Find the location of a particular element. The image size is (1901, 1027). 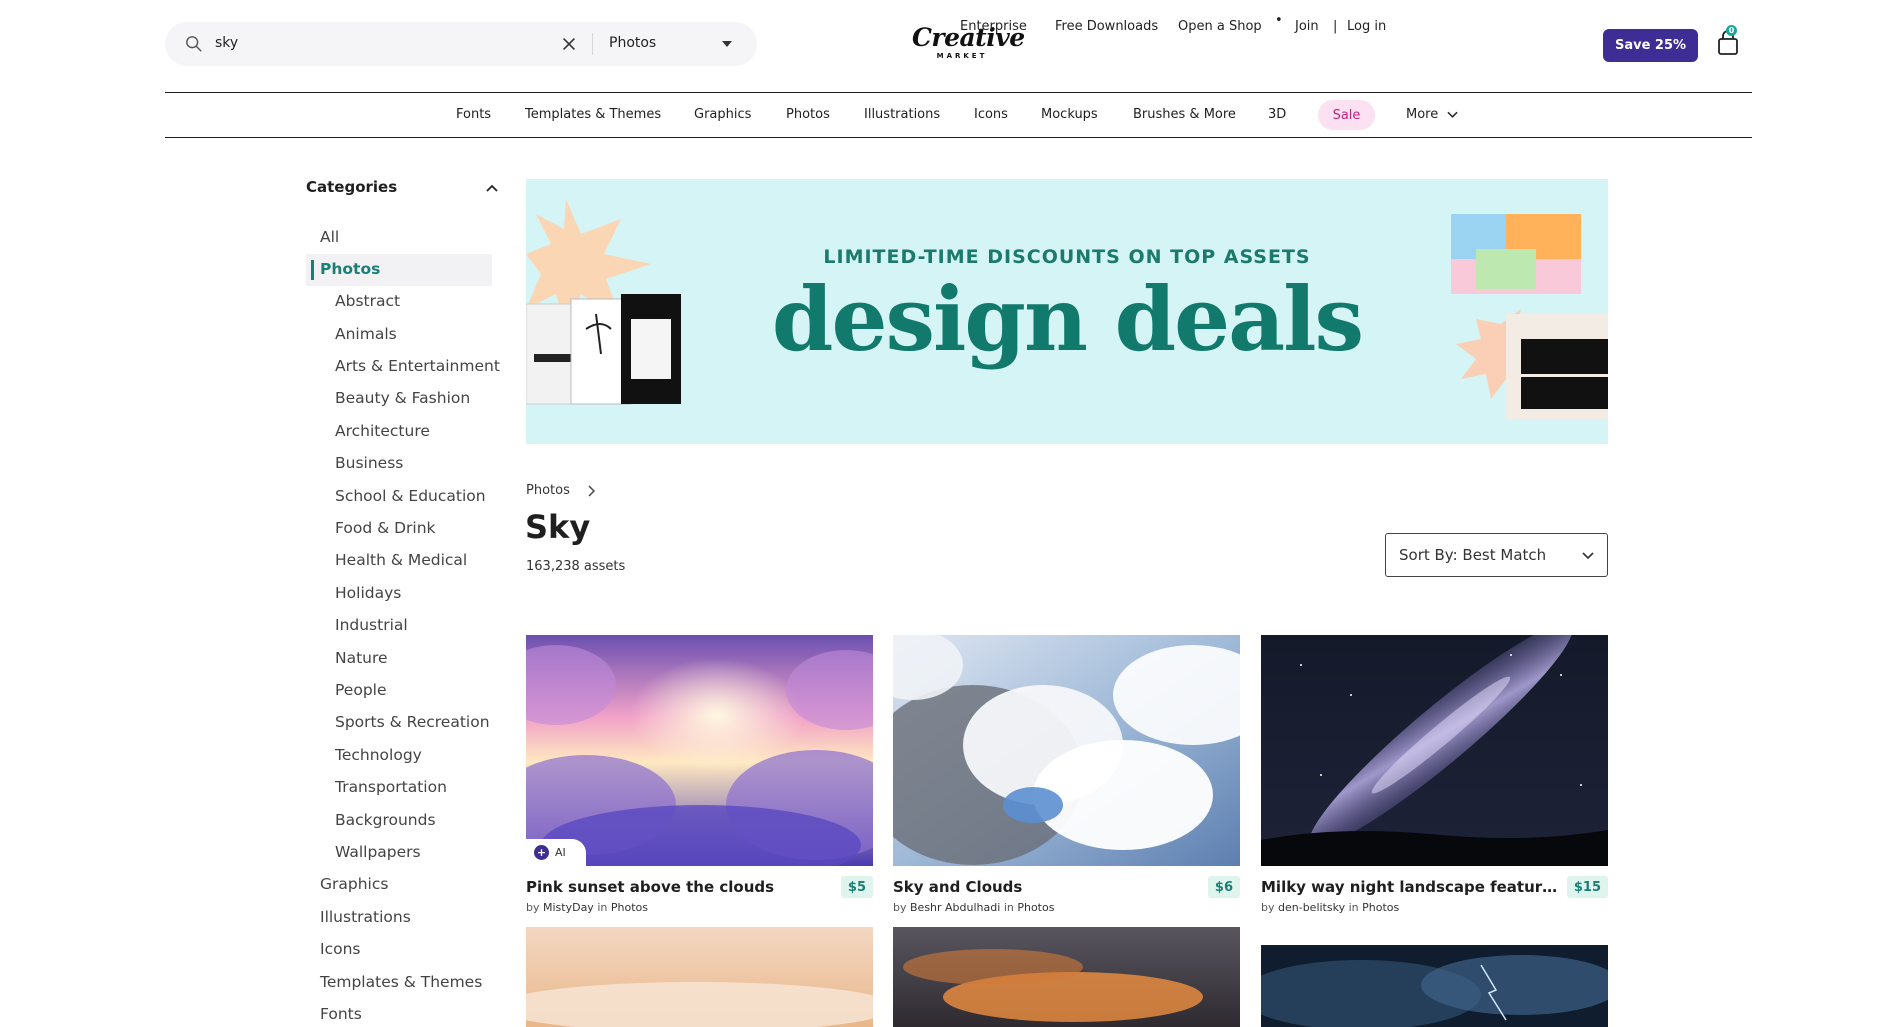

sidebar-subitem: Health & Medical is located at coordinates (401, 560).